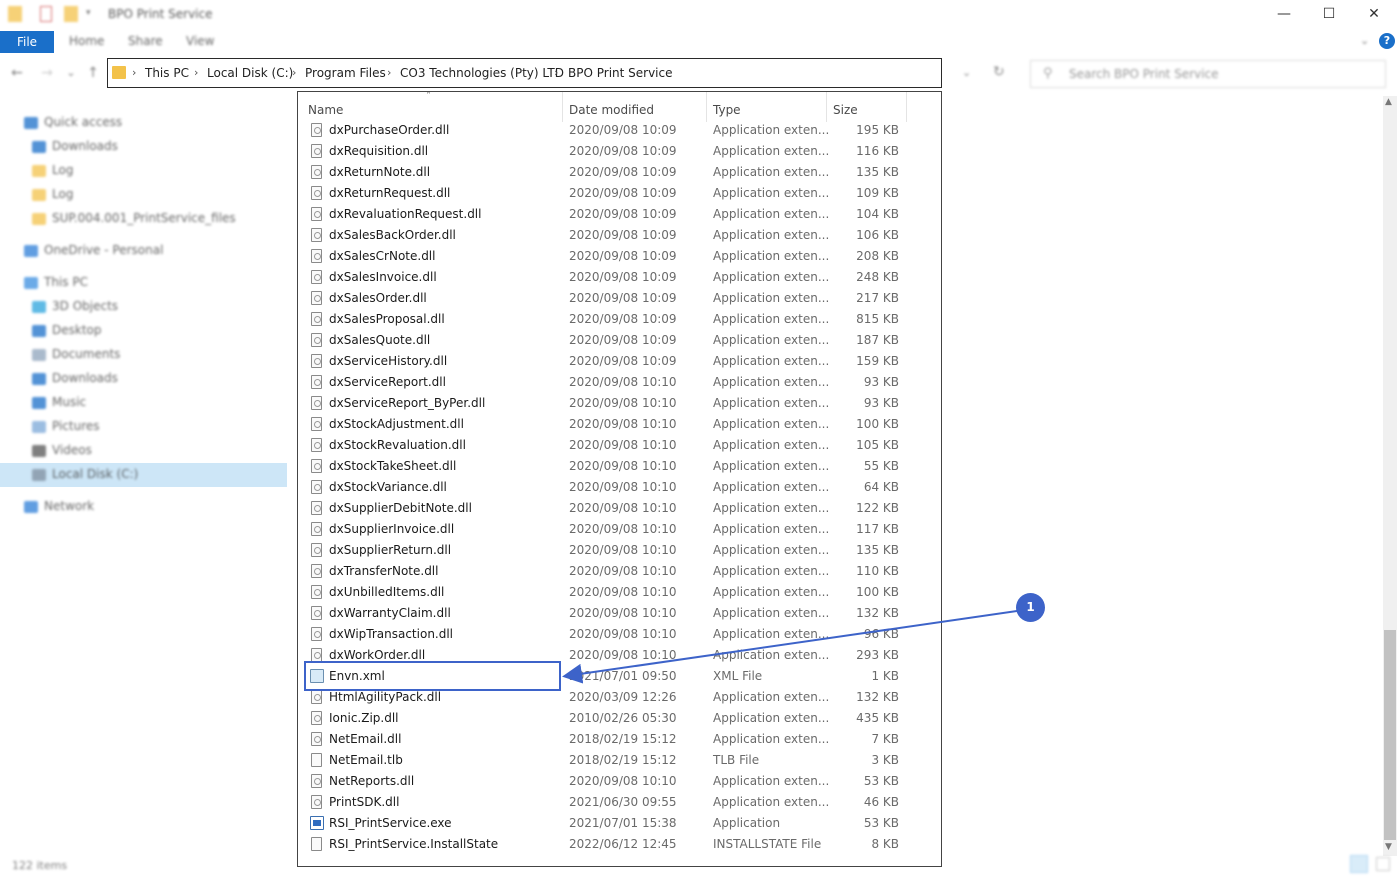 The image size is (1399, 877). What do you see at coordinates (325, 110) in the screenshot?
I see `column-name: Name` at bounding box center [325, 110].